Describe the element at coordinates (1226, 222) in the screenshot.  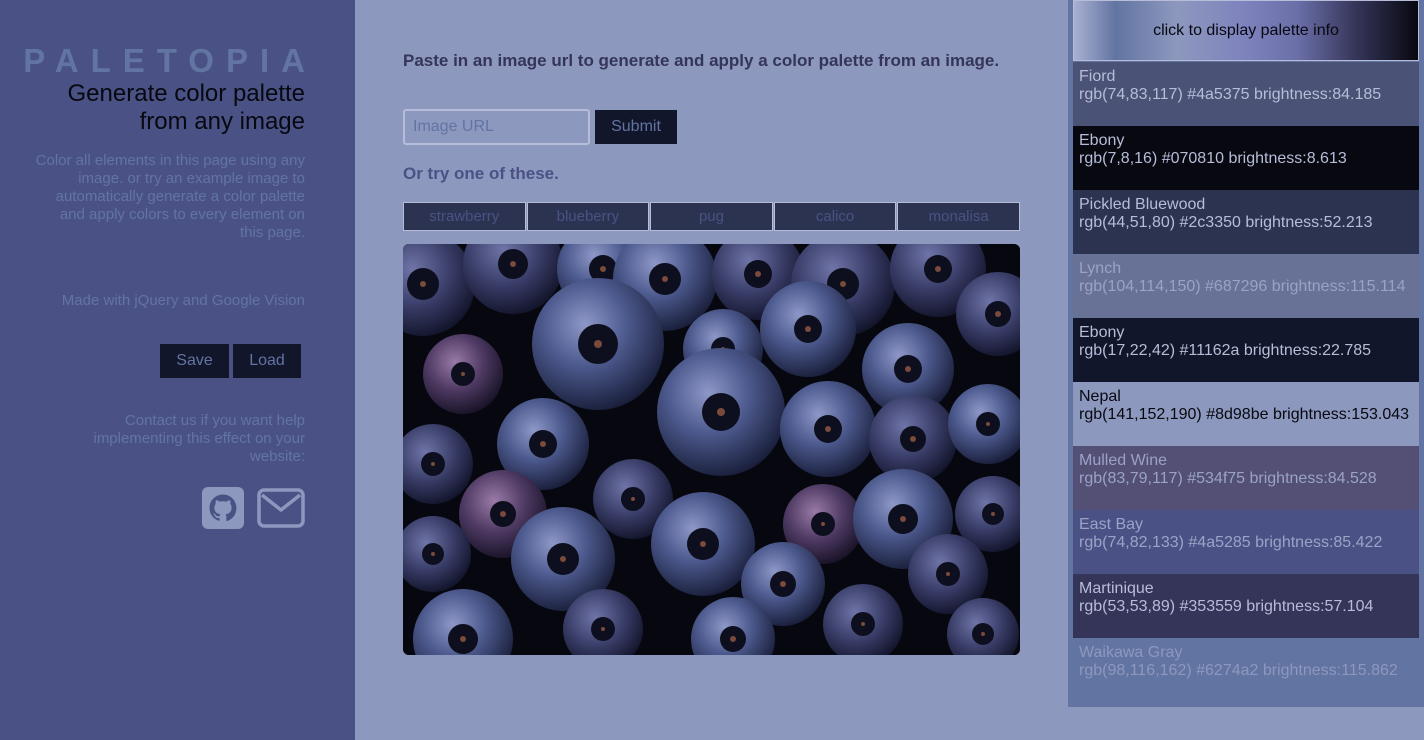
I see `swatch-value: rgb(44,51,80) #2c3350 brightness:52.213` at that location.